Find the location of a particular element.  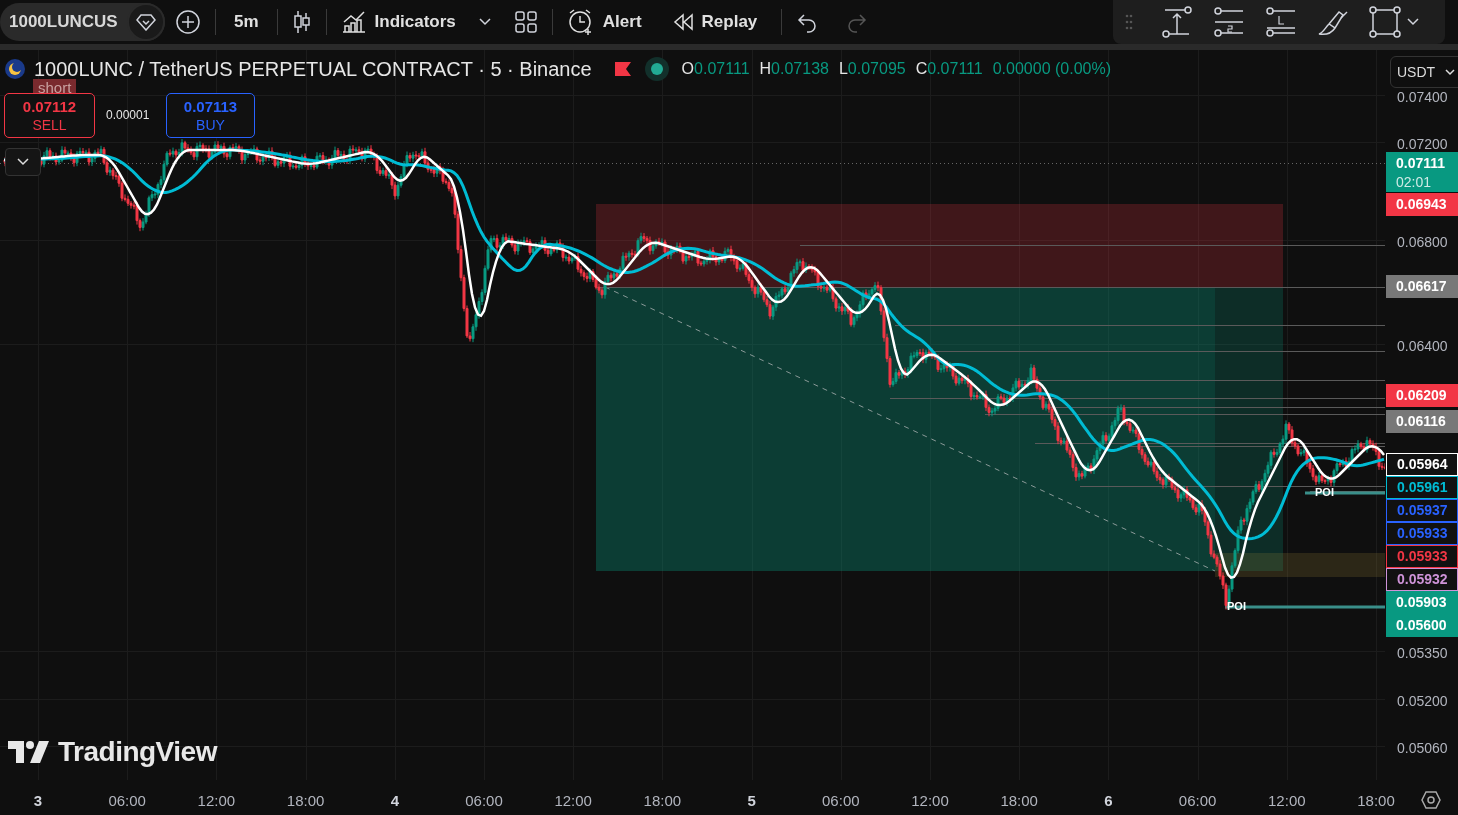

ohlc-value: C0.07111 is located at coordinates (949, 69).